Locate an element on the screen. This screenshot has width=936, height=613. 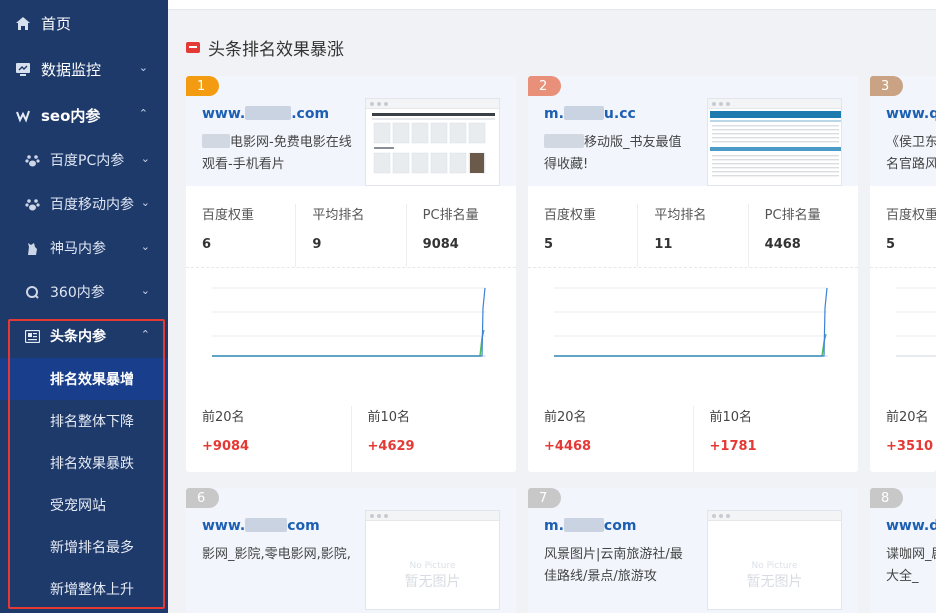
site-preview-image is located at coordinates (433, 143).